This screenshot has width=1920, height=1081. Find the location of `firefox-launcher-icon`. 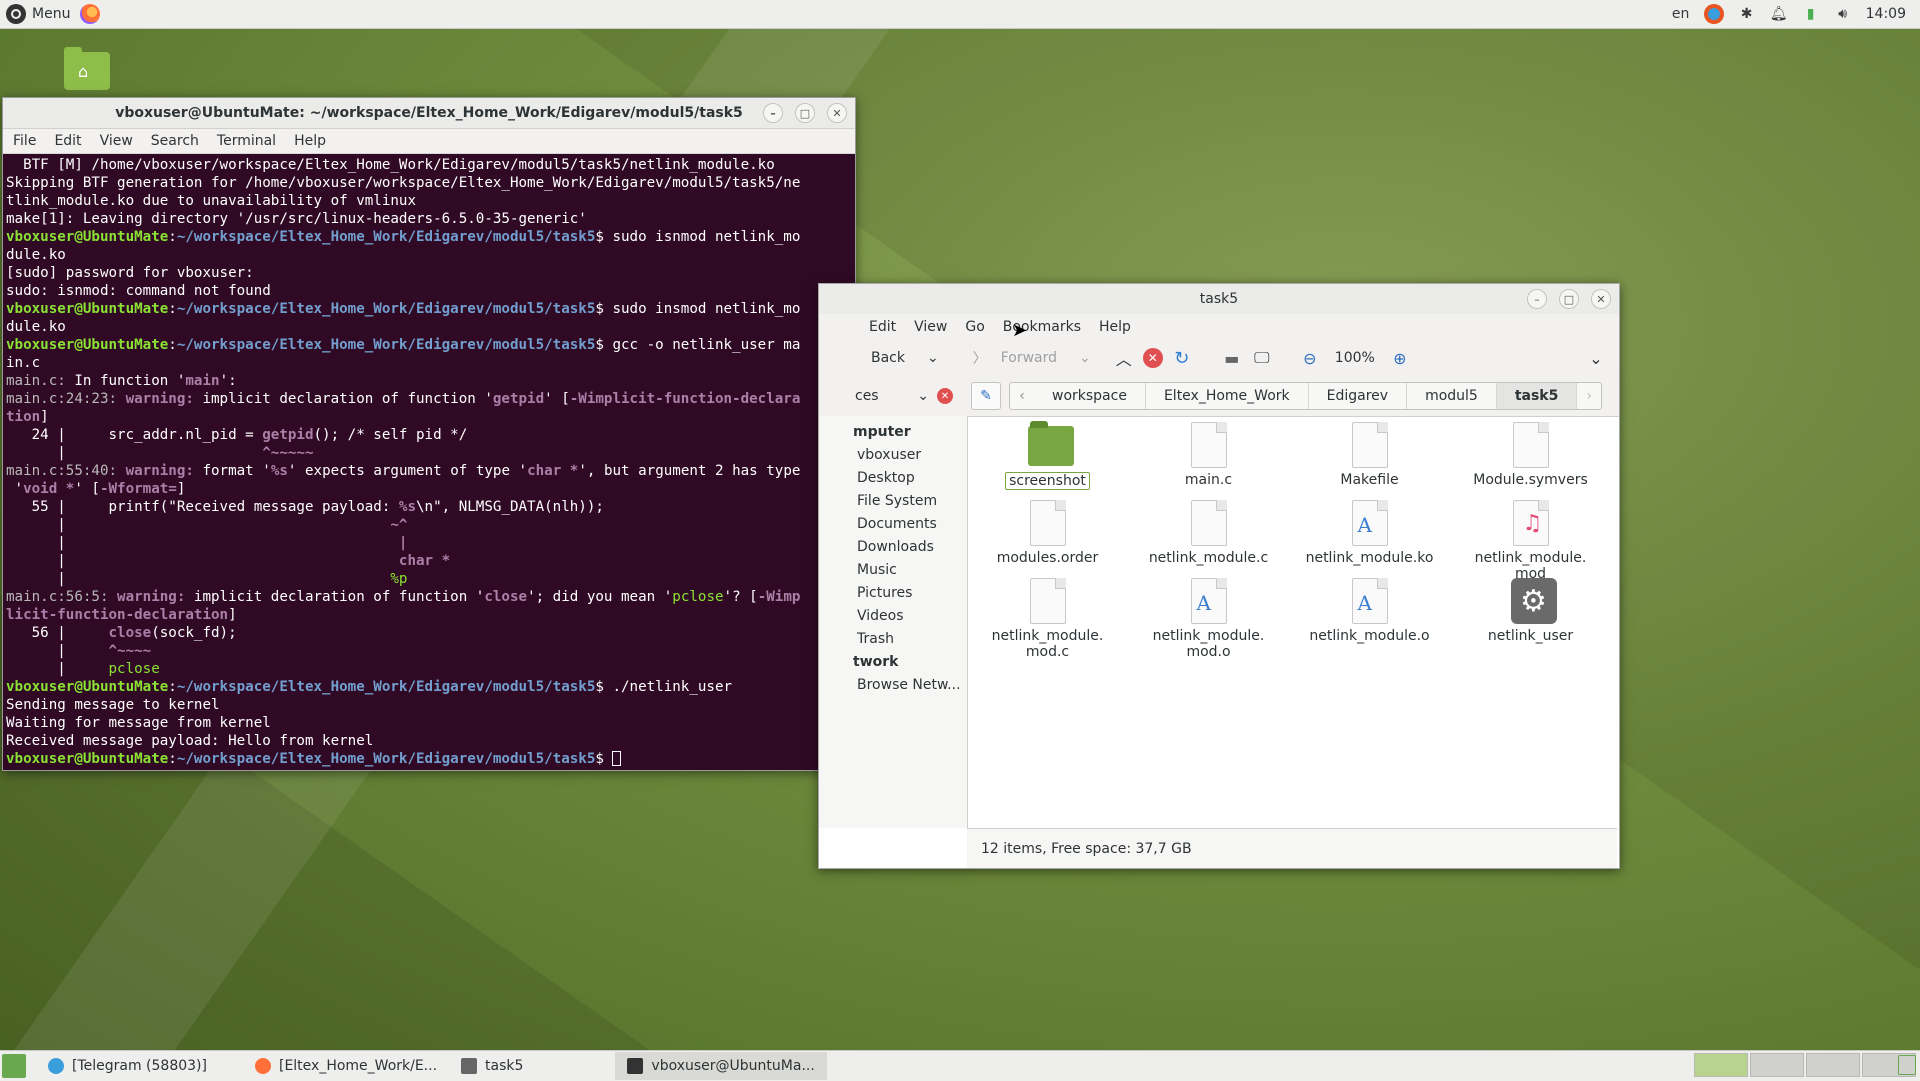

firefox-launcher-icon is located at coordinates (90, 14).